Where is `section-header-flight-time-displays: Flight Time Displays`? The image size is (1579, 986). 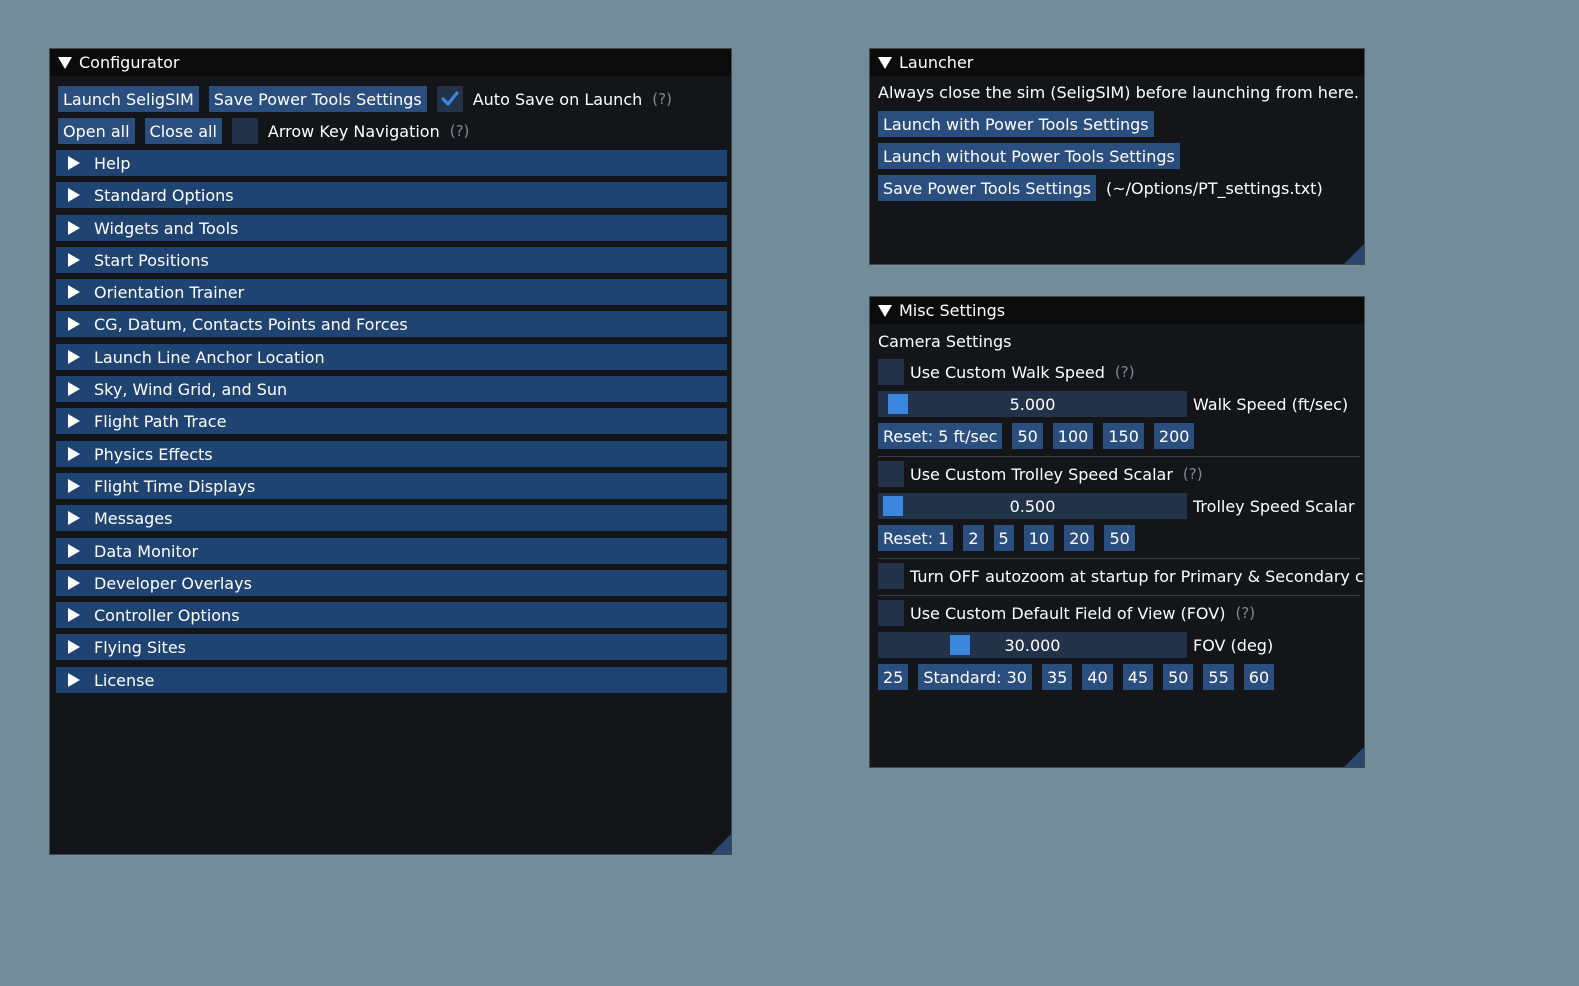
section-header-flight-time-displays: Flight Time Displays is located at coordinates (391, 486).